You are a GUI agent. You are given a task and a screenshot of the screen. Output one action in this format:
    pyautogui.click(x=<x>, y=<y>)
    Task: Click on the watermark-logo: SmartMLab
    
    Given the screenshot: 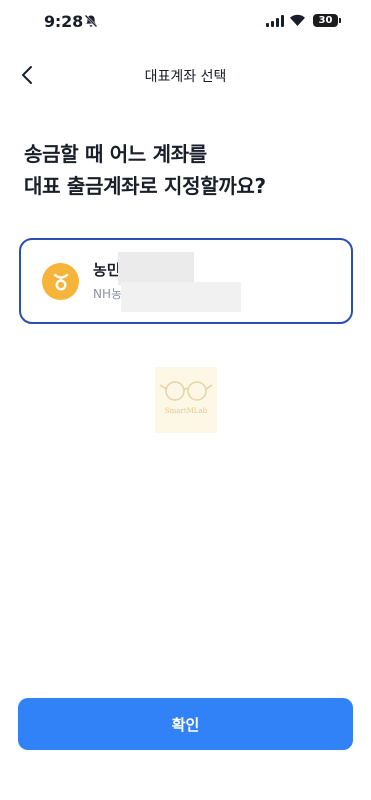 What is the action you would take?
    pyautogui.click(x=186, y=400)
    